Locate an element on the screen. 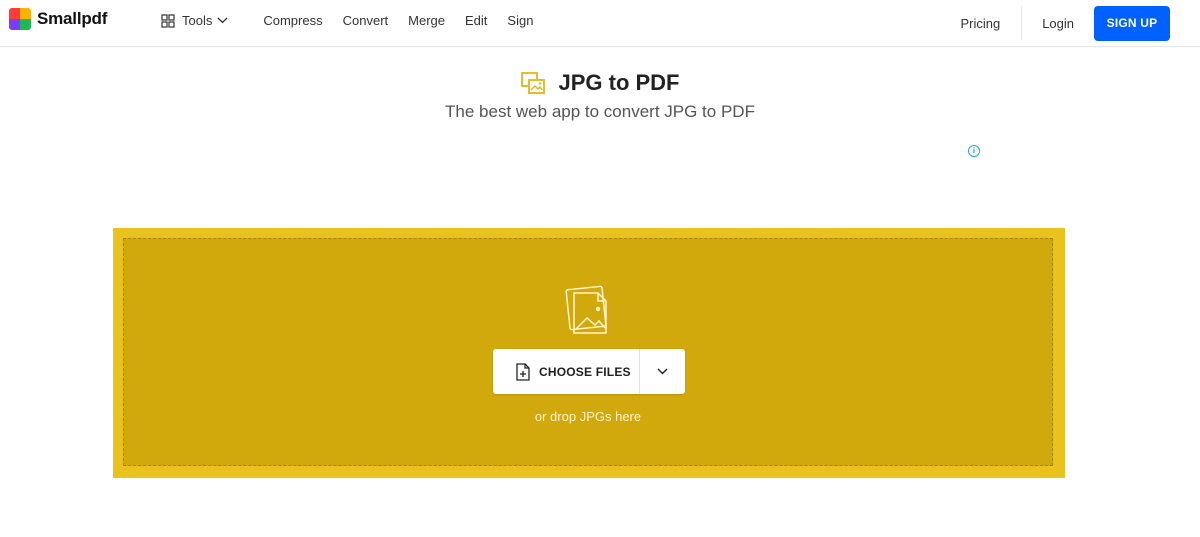  choose-files-button: CHOOSE FILES is located at coordinates (566, 371).